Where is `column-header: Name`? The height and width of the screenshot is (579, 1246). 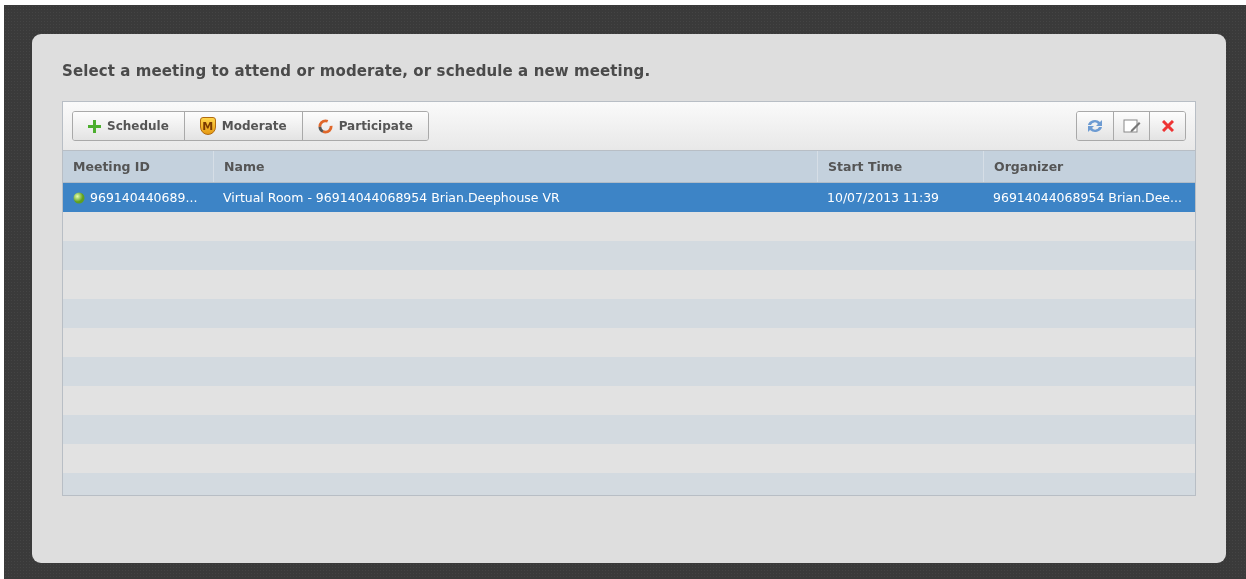
column-header: Name is located at coordinates (515, 166).